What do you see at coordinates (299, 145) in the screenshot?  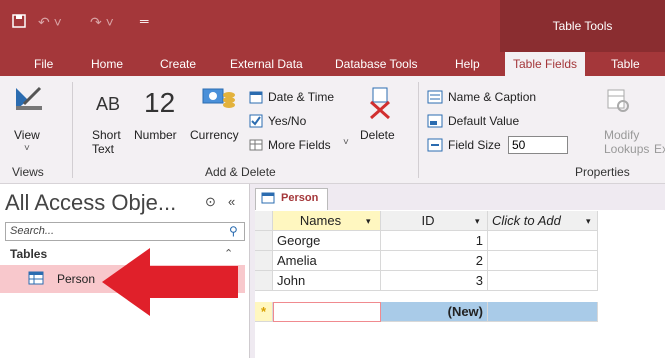 I see `more-fields-button: More Fields` at bounding box center [299, 145].